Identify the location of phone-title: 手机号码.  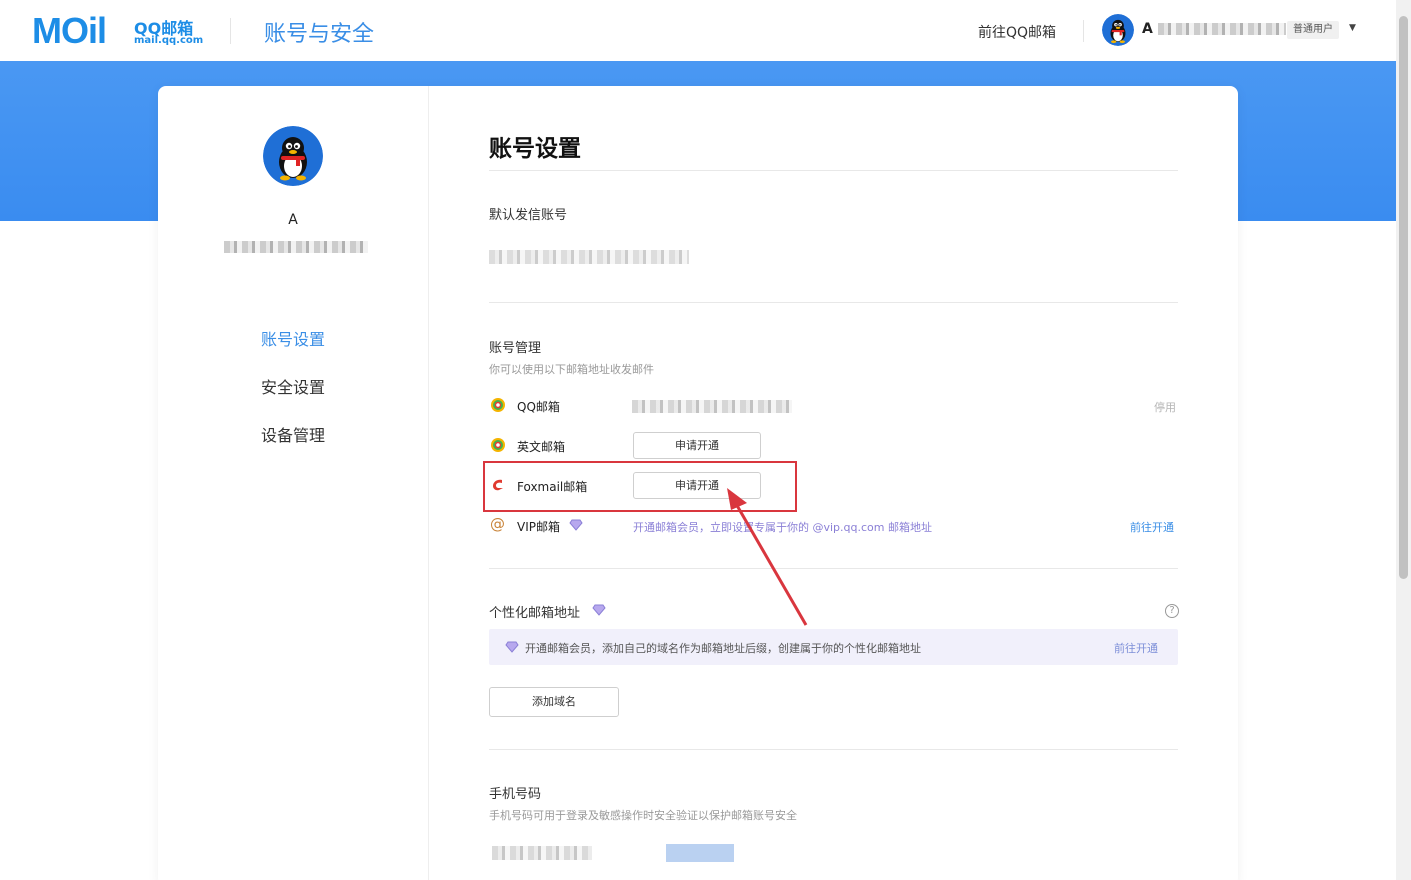
(515, 794).